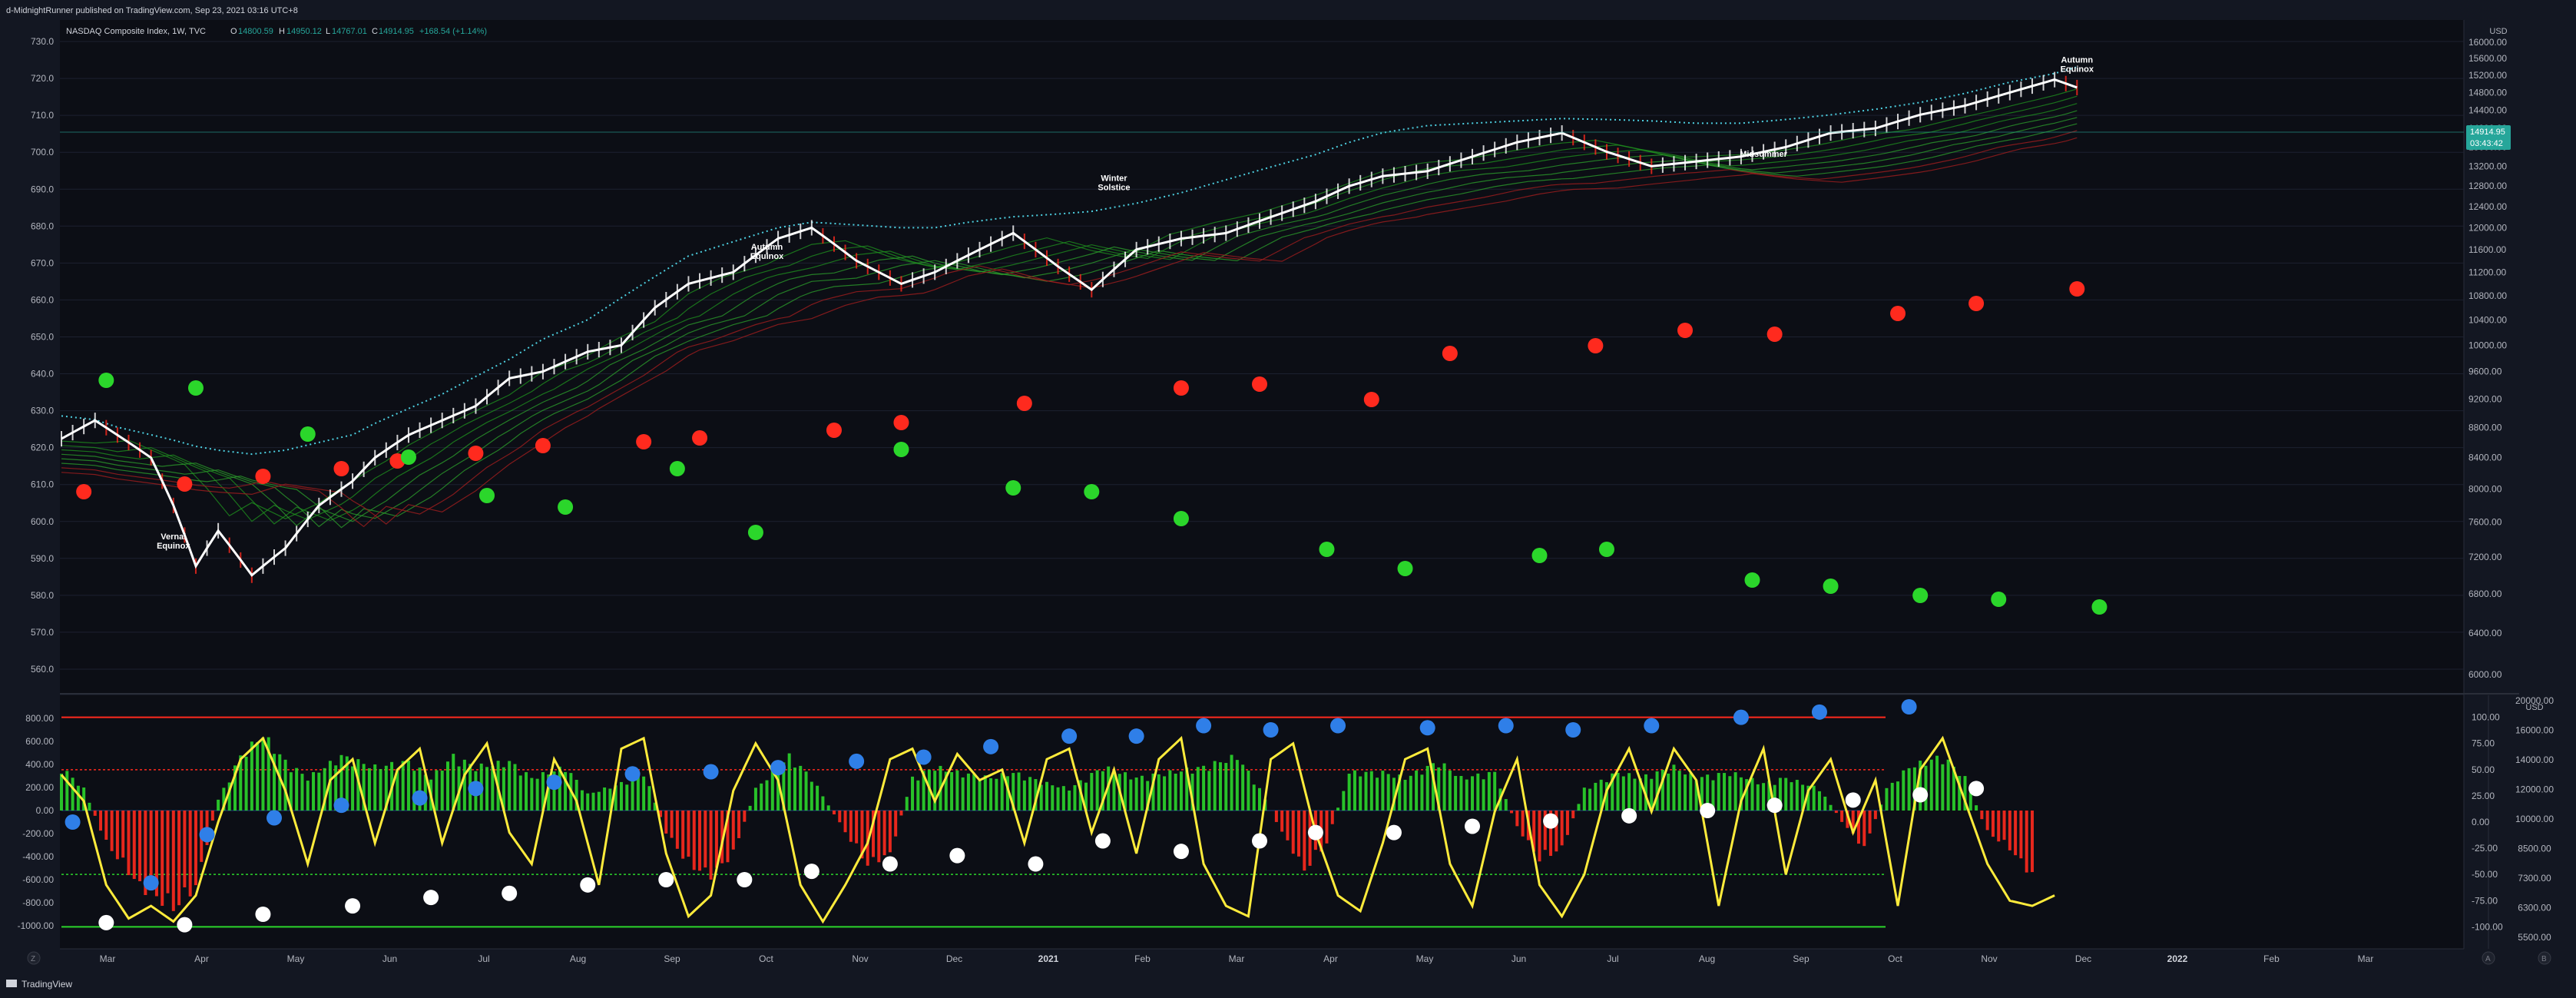 The width and height of the screenshot is (2576, 998). What do you see at coordinates (2487, 132) in the screenshot?
I see `price-badge-value: 14914.95` at bounding box center [2487, 132].